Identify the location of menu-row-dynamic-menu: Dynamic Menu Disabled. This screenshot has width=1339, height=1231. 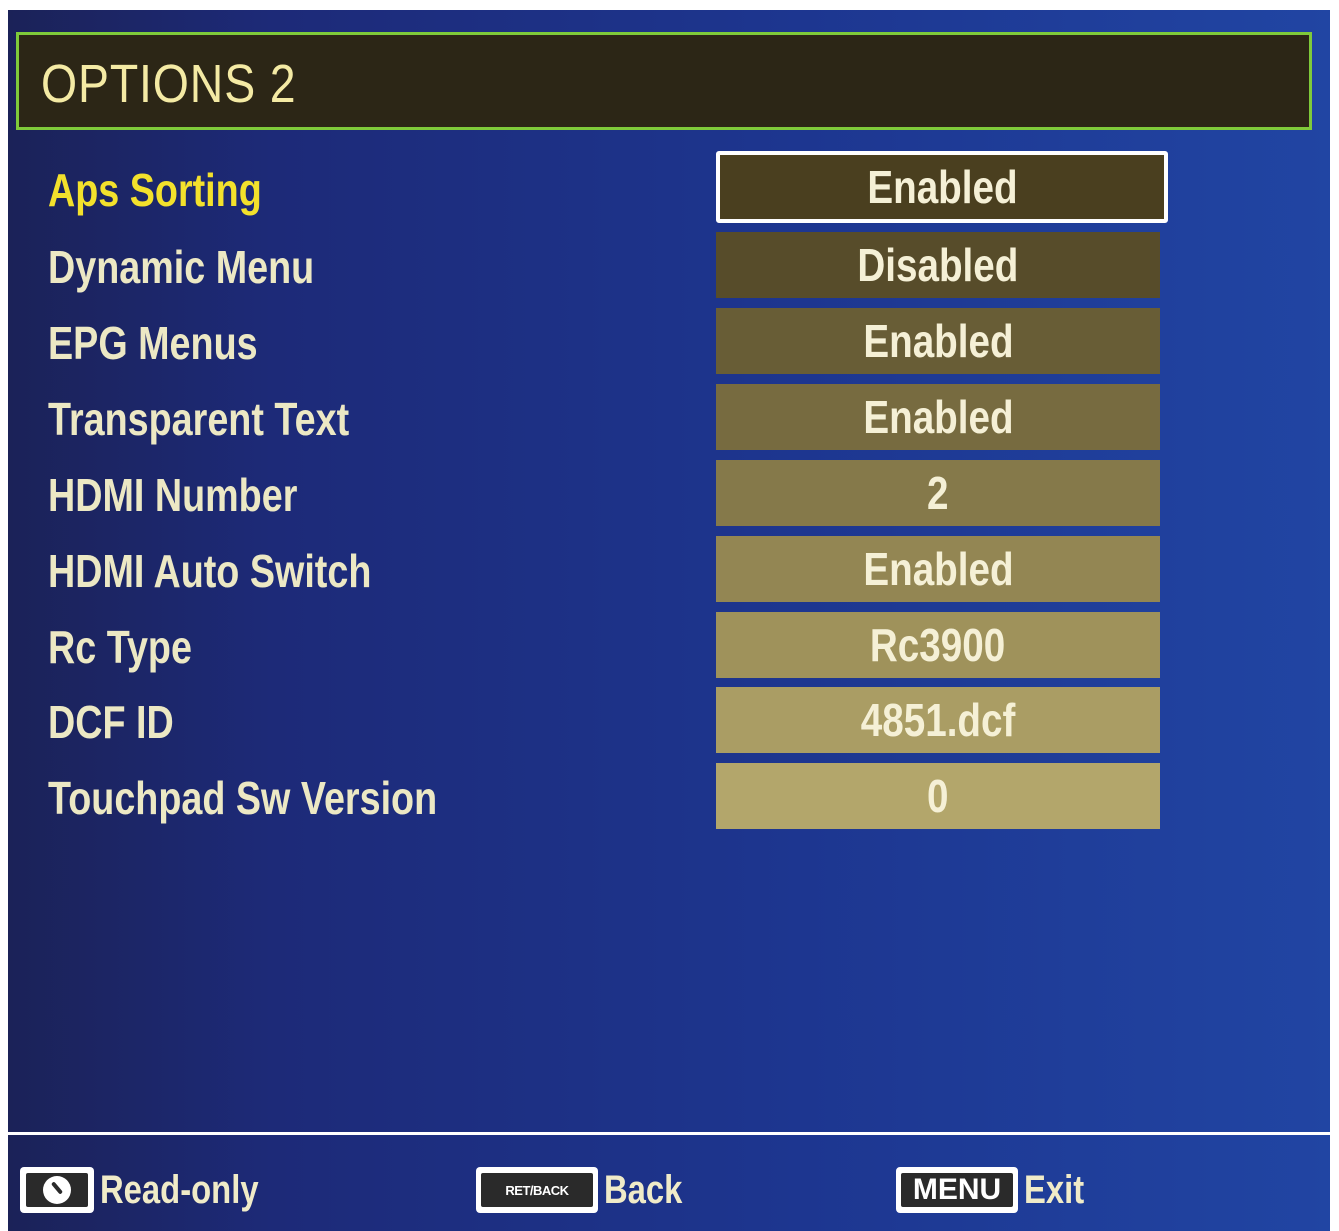
(669, 267).